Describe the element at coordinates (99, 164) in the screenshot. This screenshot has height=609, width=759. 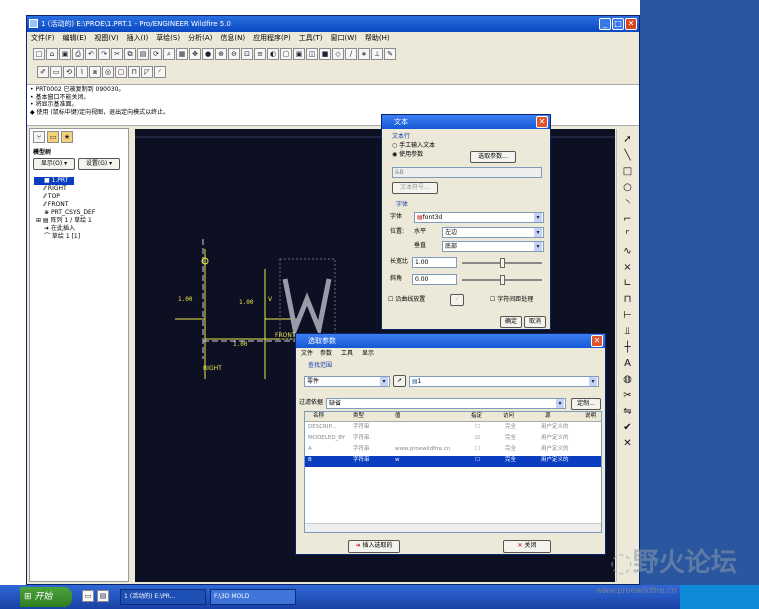
I see `settings-button: 设置(G) ▾` at that location.